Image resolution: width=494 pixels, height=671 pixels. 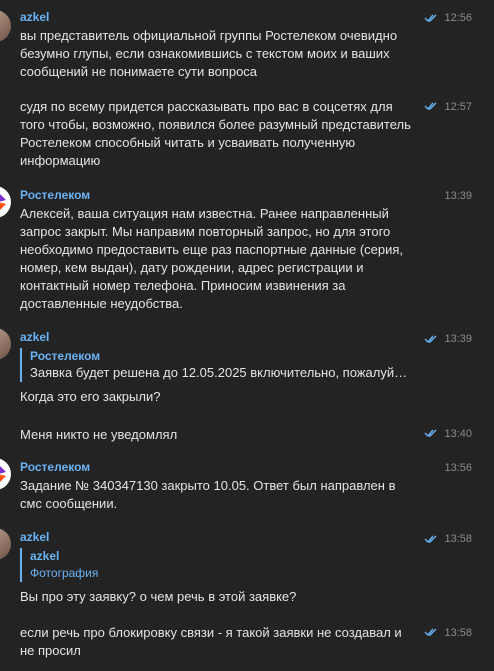 What do you see at coordinates (65, 356) in the screenshot?
I see `reply-sender: Ростелеком` at bounding box center [65, 356].